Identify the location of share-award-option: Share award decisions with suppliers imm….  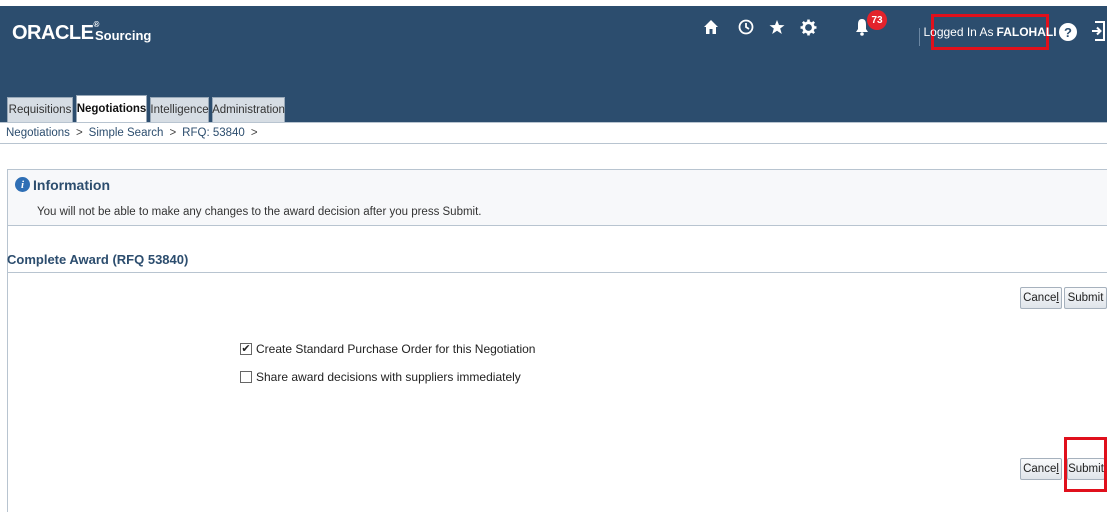
(380, 377).